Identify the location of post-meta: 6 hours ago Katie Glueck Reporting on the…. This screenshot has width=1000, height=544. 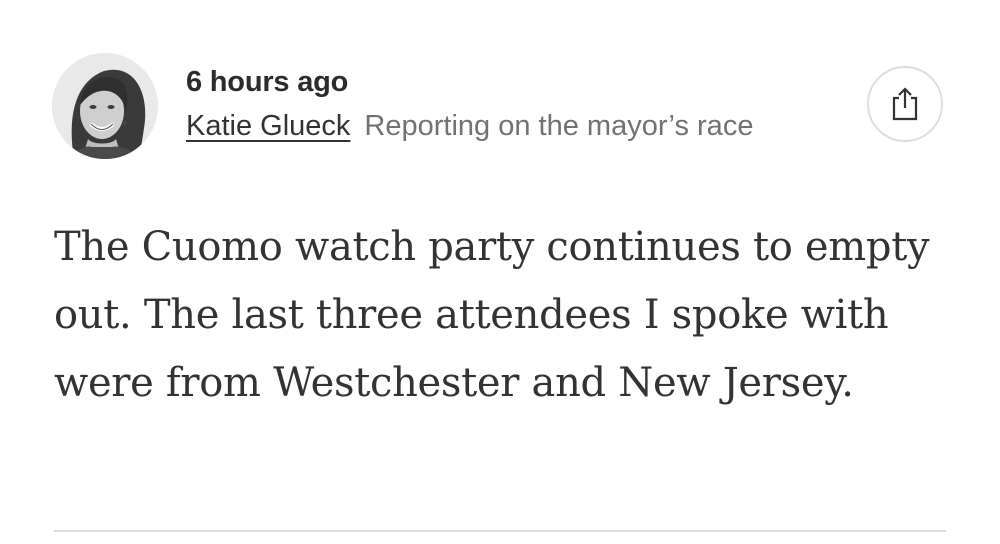
(469, 104).